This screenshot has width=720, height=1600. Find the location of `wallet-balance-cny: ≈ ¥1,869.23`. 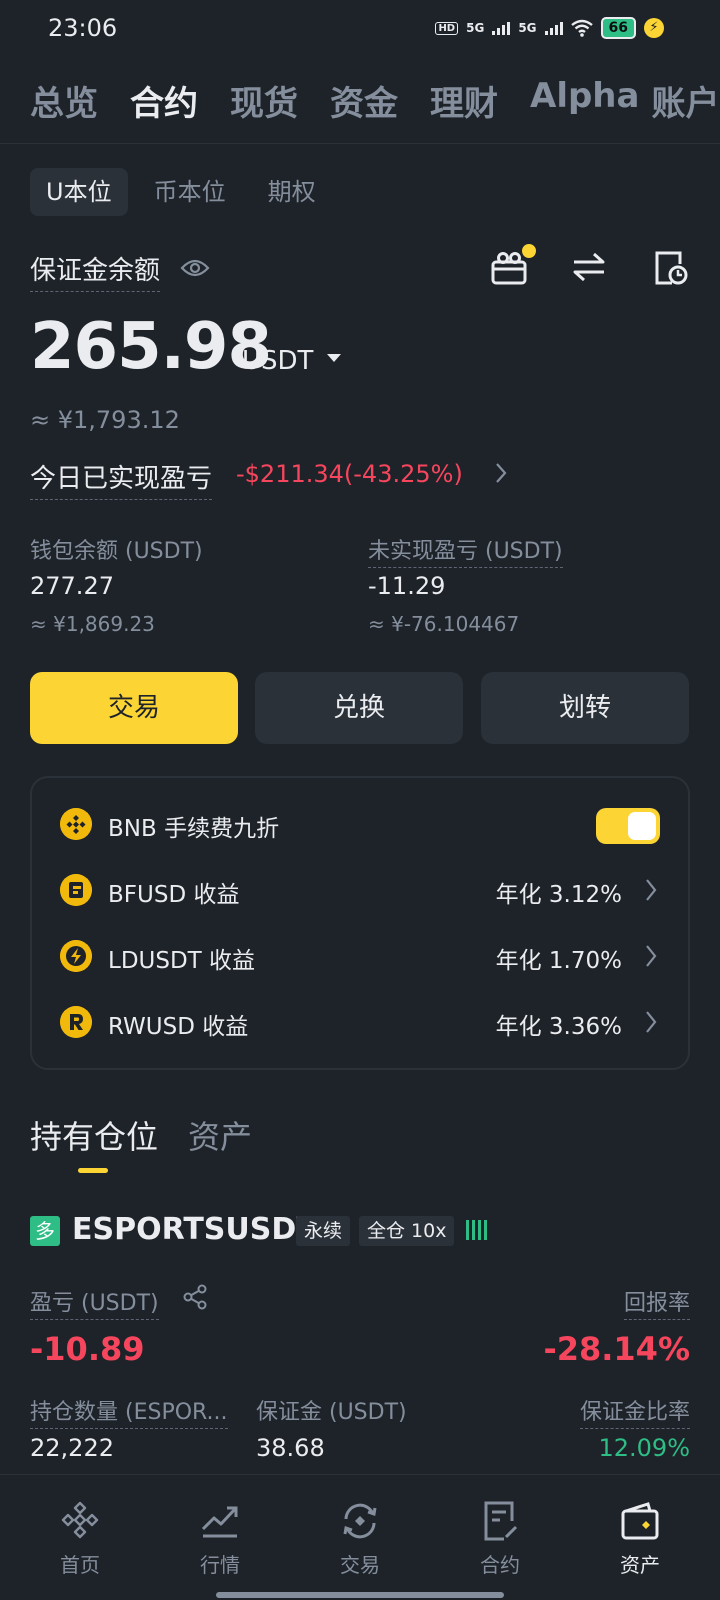

wallet-balance-cny: ≈ ¥1,869.23 is located at coordinates (92, 624).